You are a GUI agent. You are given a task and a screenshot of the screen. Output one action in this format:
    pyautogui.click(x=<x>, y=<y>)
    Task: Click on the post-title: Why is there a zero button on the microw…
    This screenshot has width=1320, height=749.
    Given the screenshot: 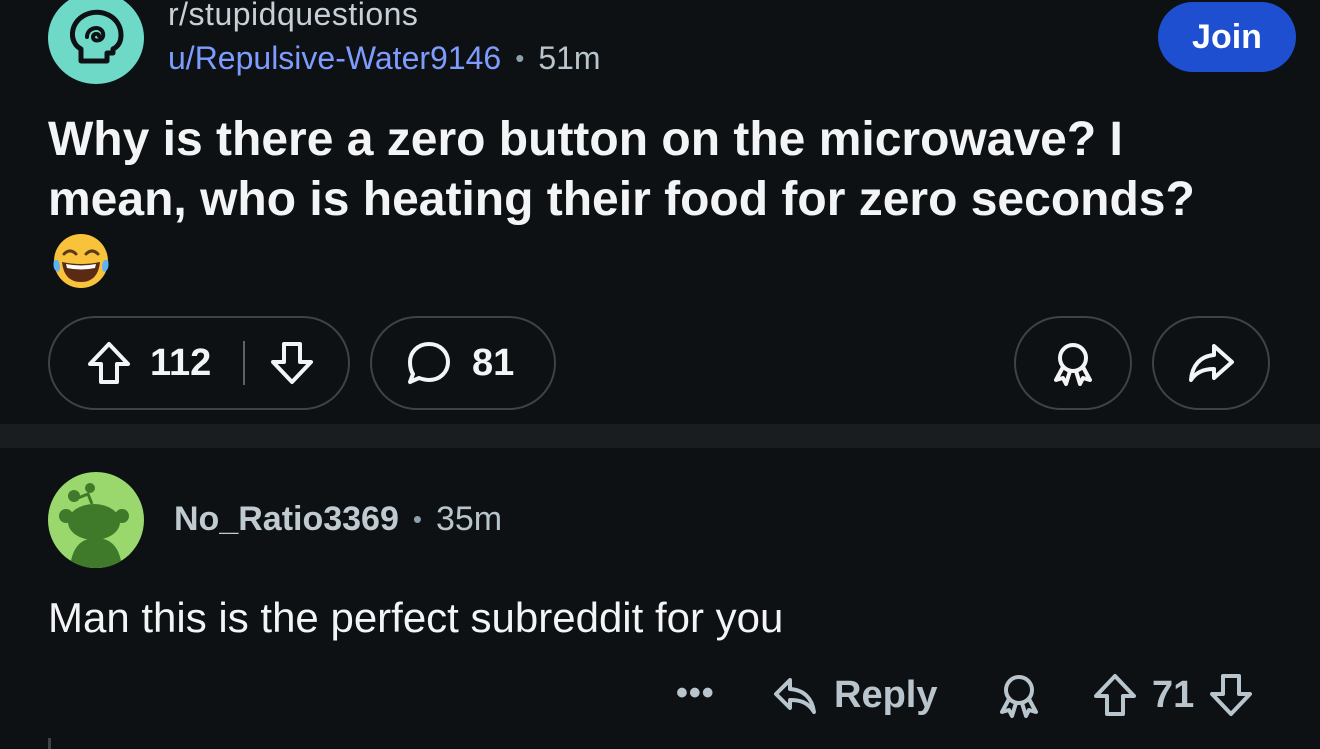 What is the action you would take?
    pyautogui.click(x=658, y=170)
    